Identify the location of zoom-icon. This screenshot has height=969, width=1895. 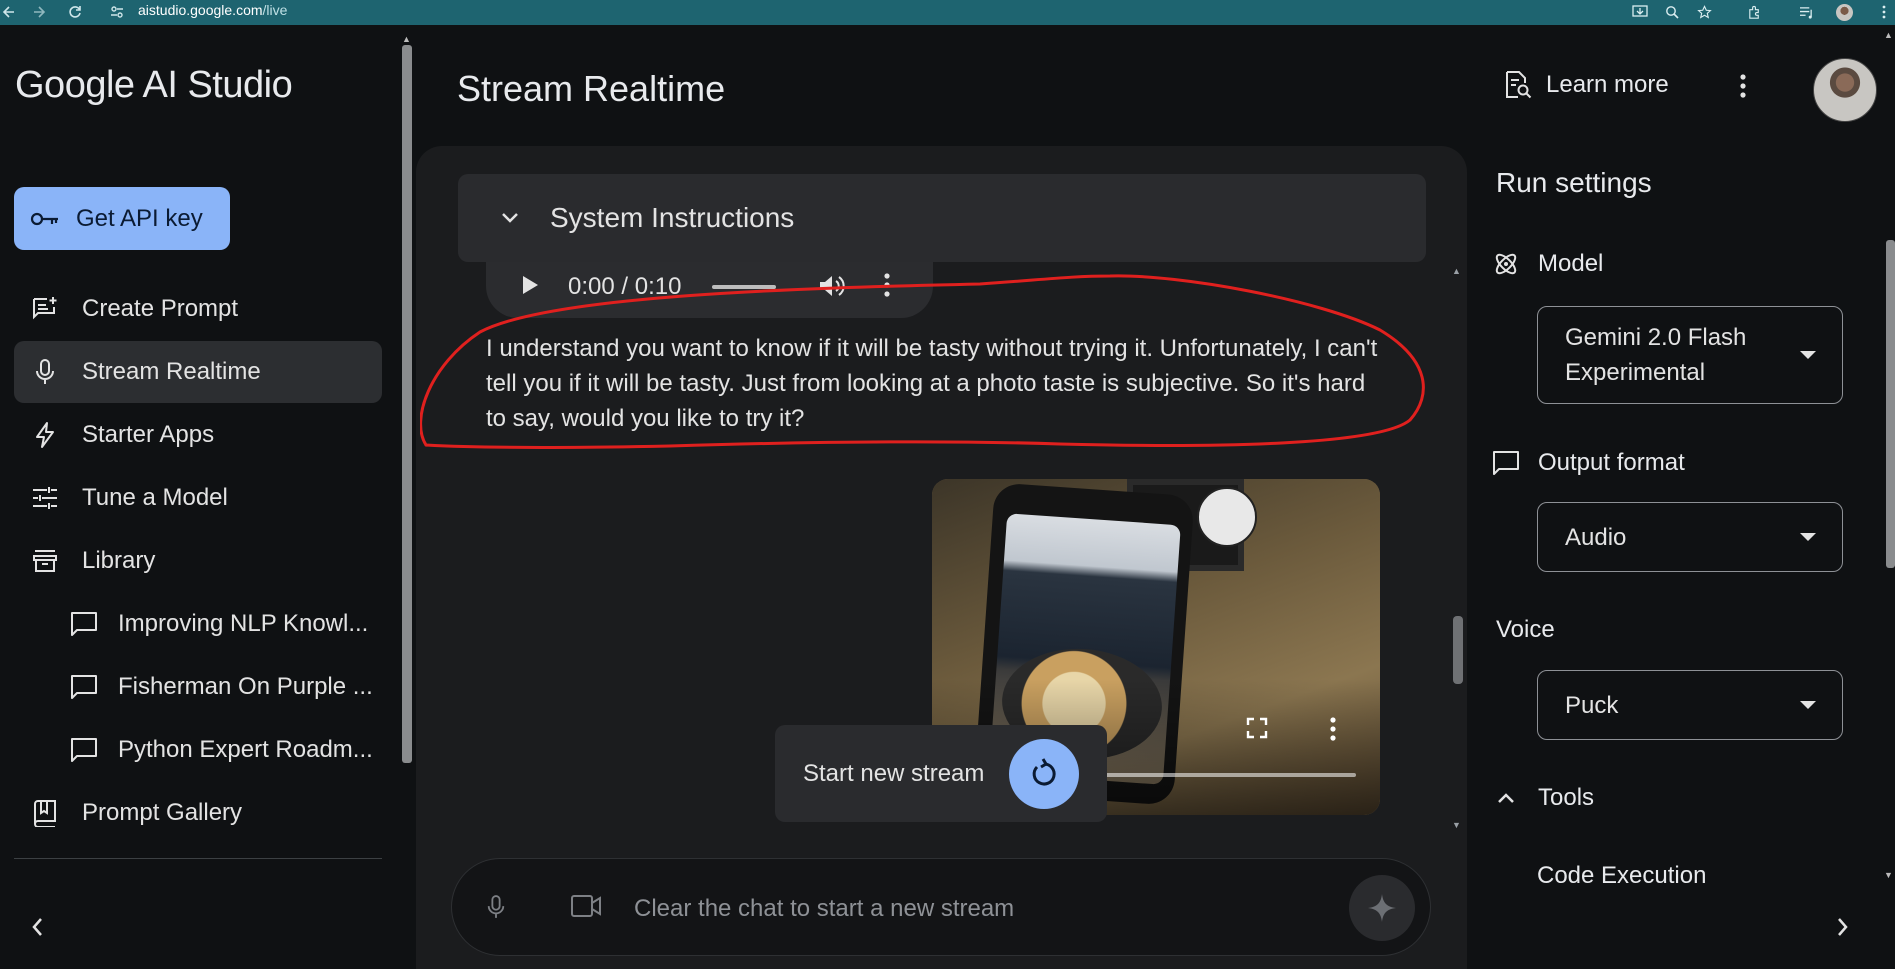
(1672, 12).